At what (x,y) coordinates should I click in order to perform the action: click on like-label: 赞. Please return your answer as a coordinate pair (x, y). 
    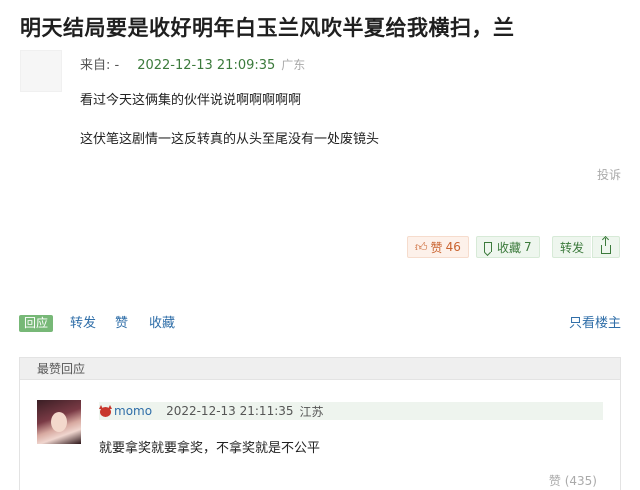
    Looking at the image, I should click on (436, 247).